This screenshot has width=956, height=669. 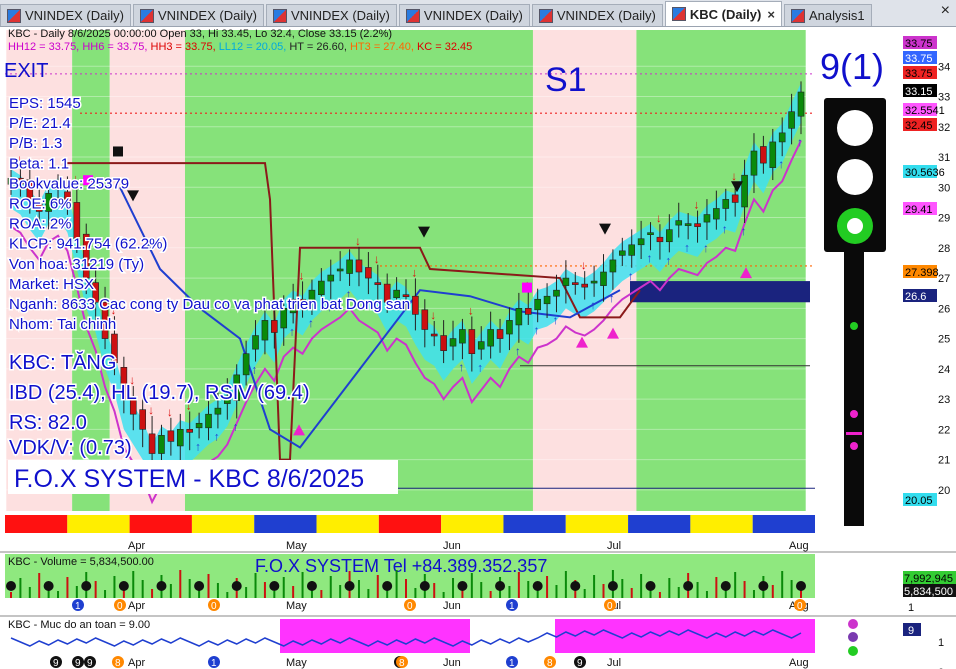 What do you see at coordinates (911, 608) in the screenshot?
I see `volume-tick: 1` at bounding box center [911, 608].